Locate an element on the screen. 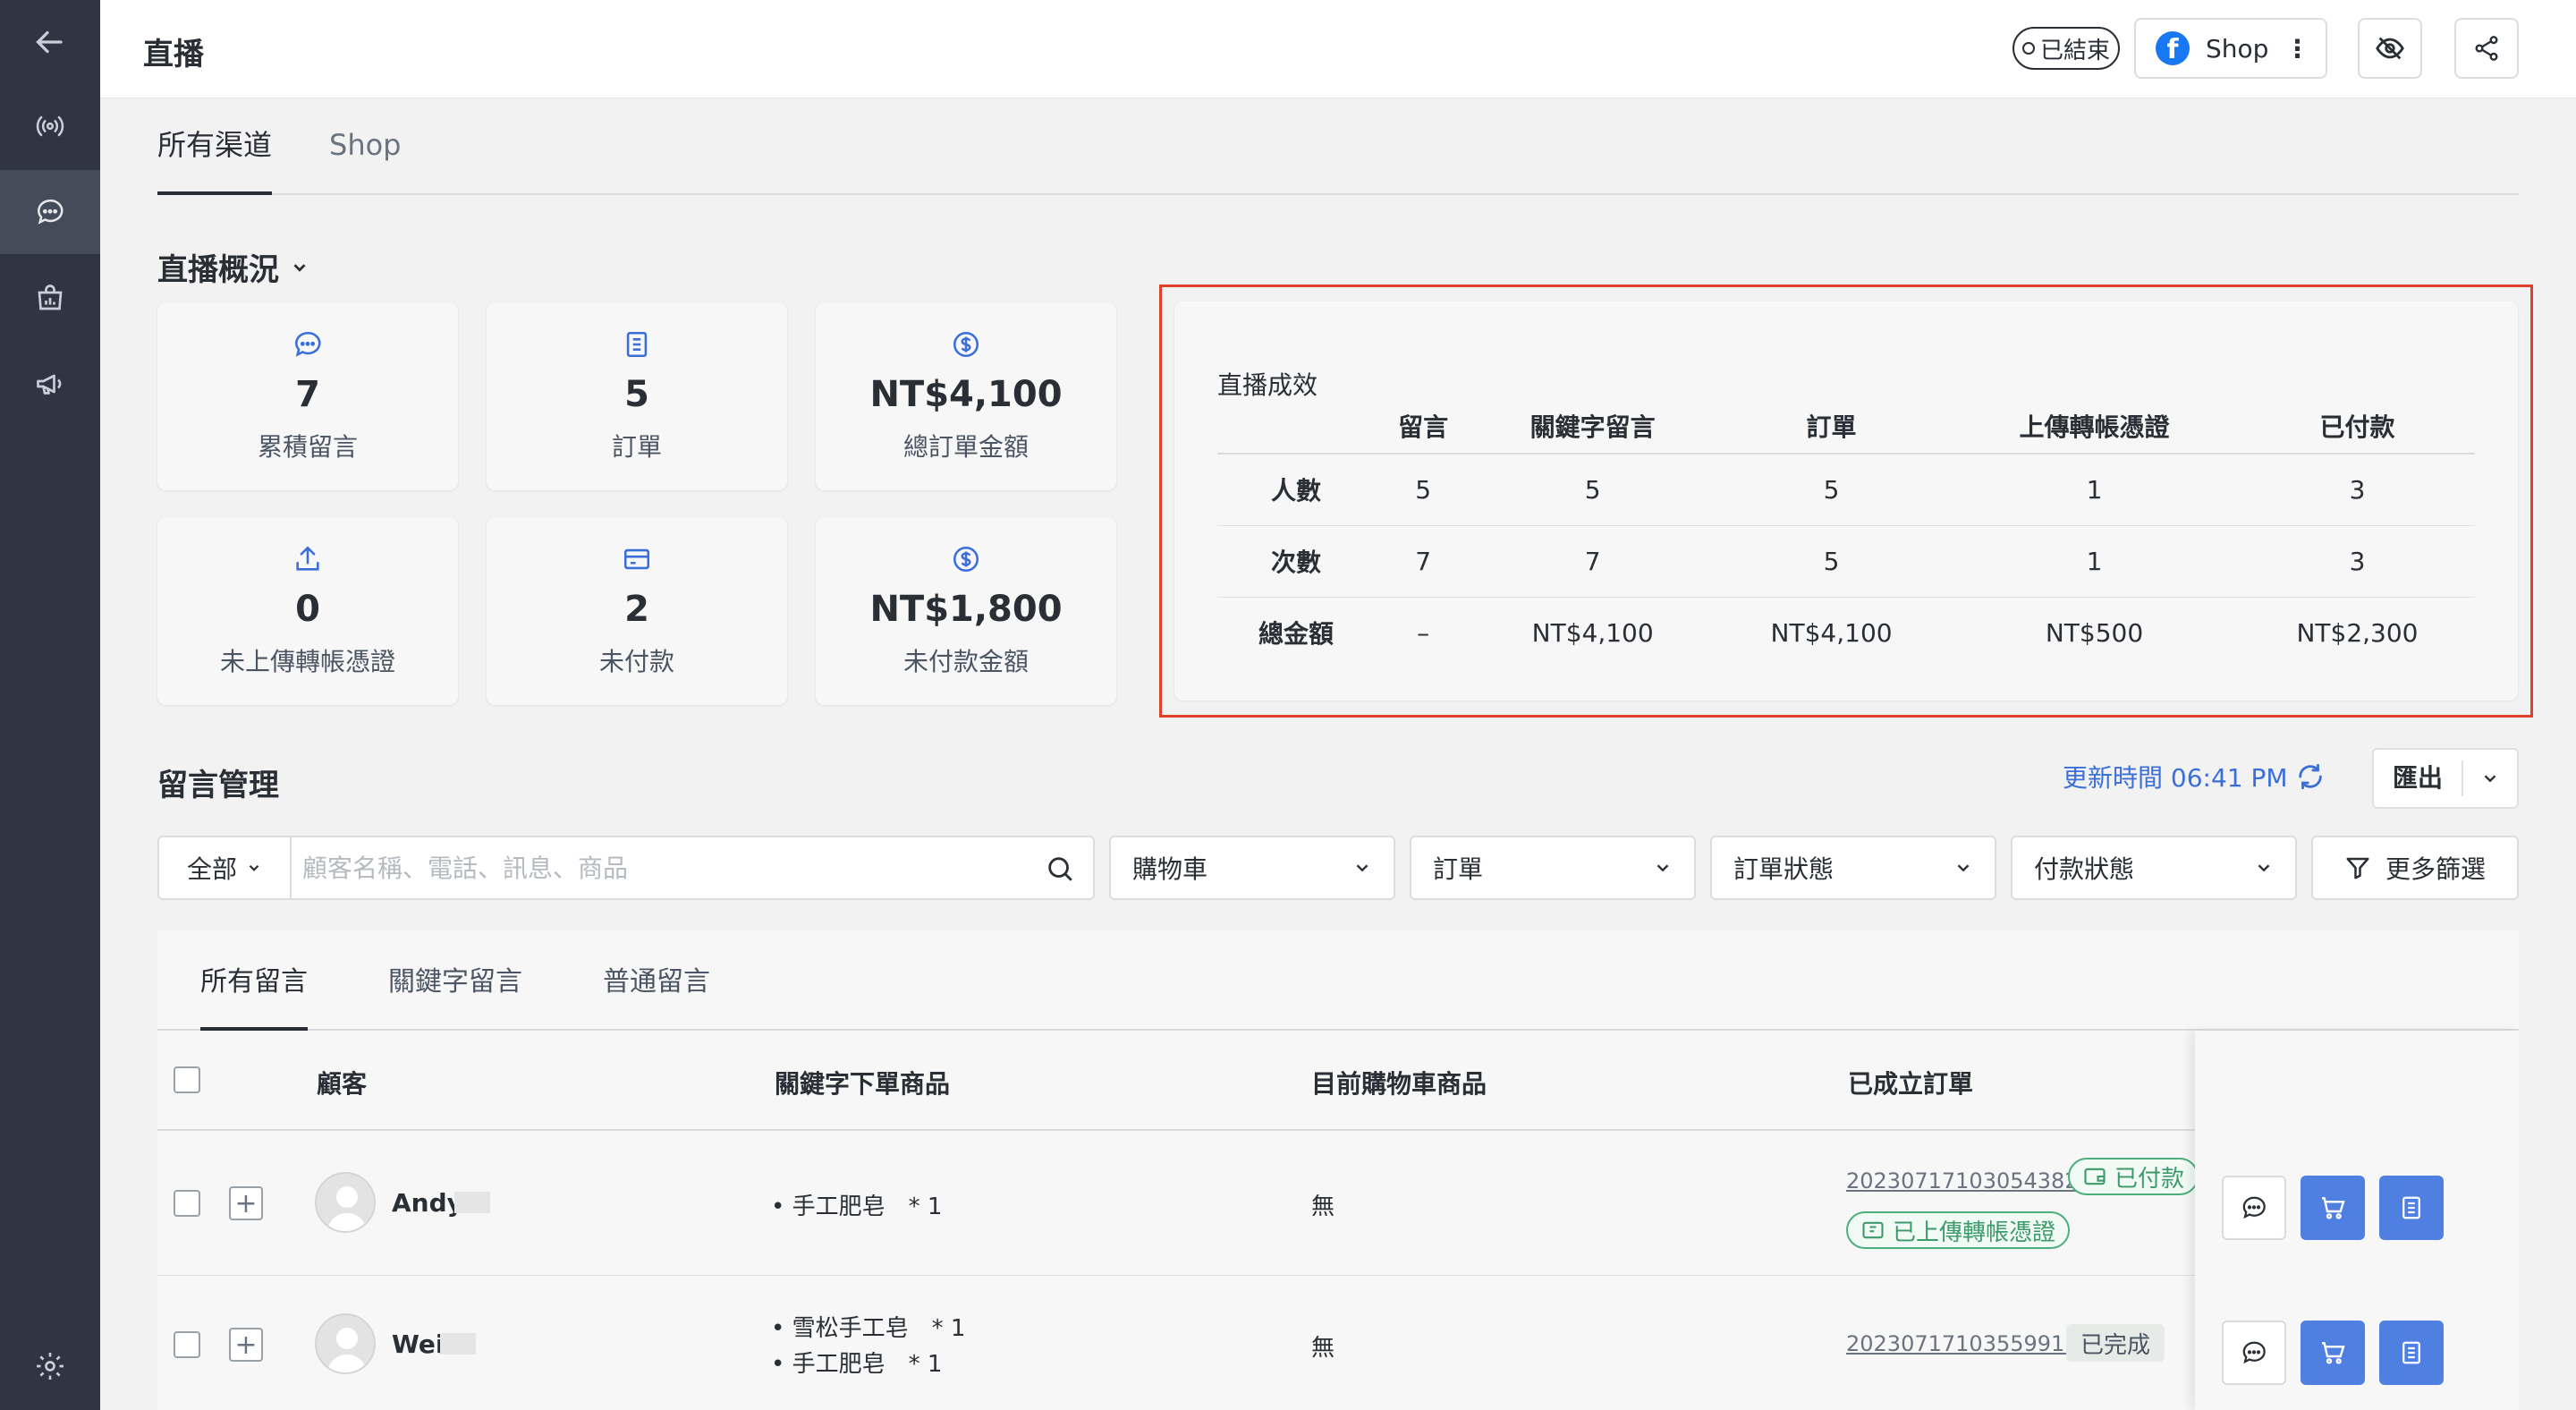 The width and height of the screenshot is (2576, 1410). stat-card-total-amount: NT$4,100 總訂單金額 is located at coordinates (966, 396).